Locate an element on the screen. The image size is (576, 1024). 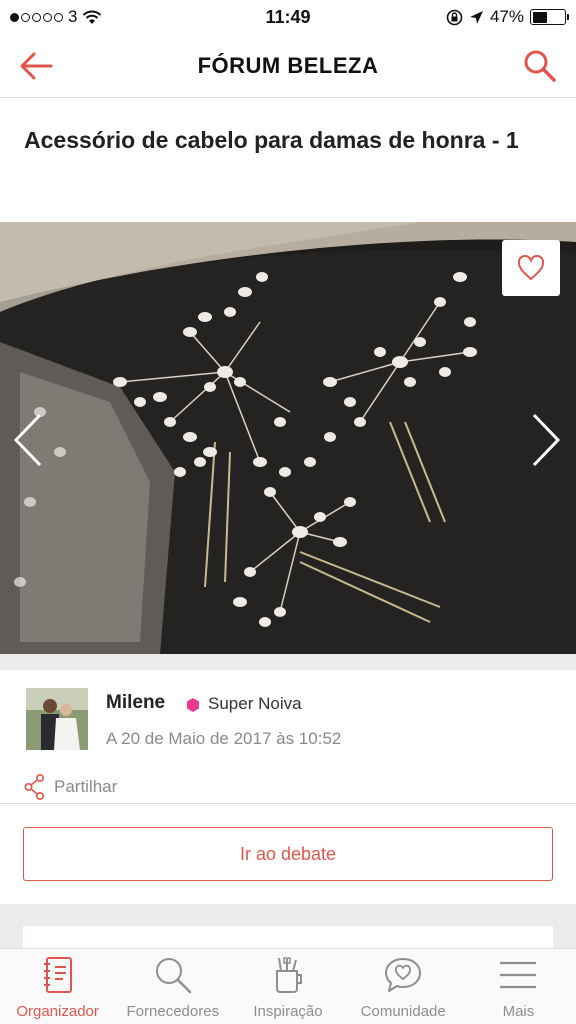
menu-icon is located at coordinates (518, 975).